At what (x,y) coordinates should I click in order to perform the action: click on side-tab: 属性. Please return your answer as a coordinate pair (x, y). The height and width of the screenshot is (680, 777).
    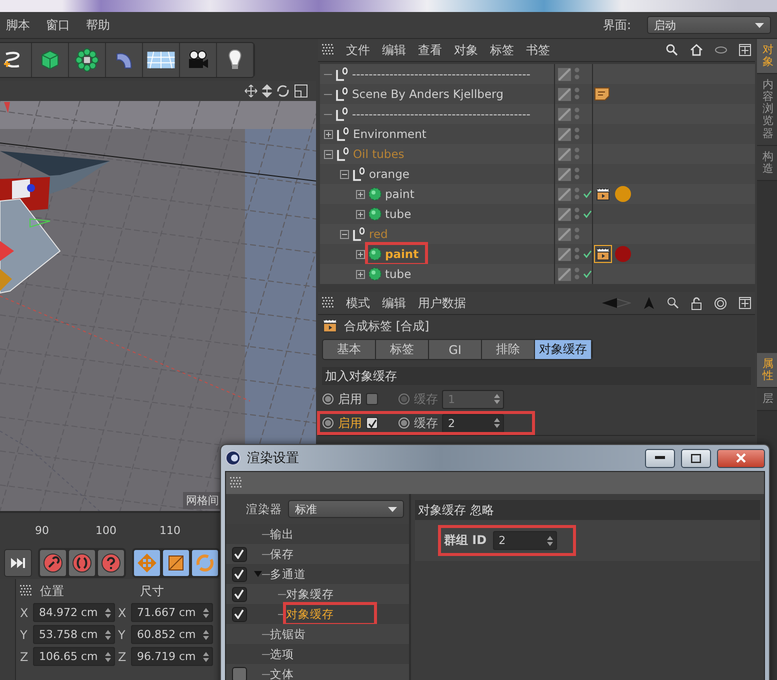
    Looking at the image, I should click on (767, 370).